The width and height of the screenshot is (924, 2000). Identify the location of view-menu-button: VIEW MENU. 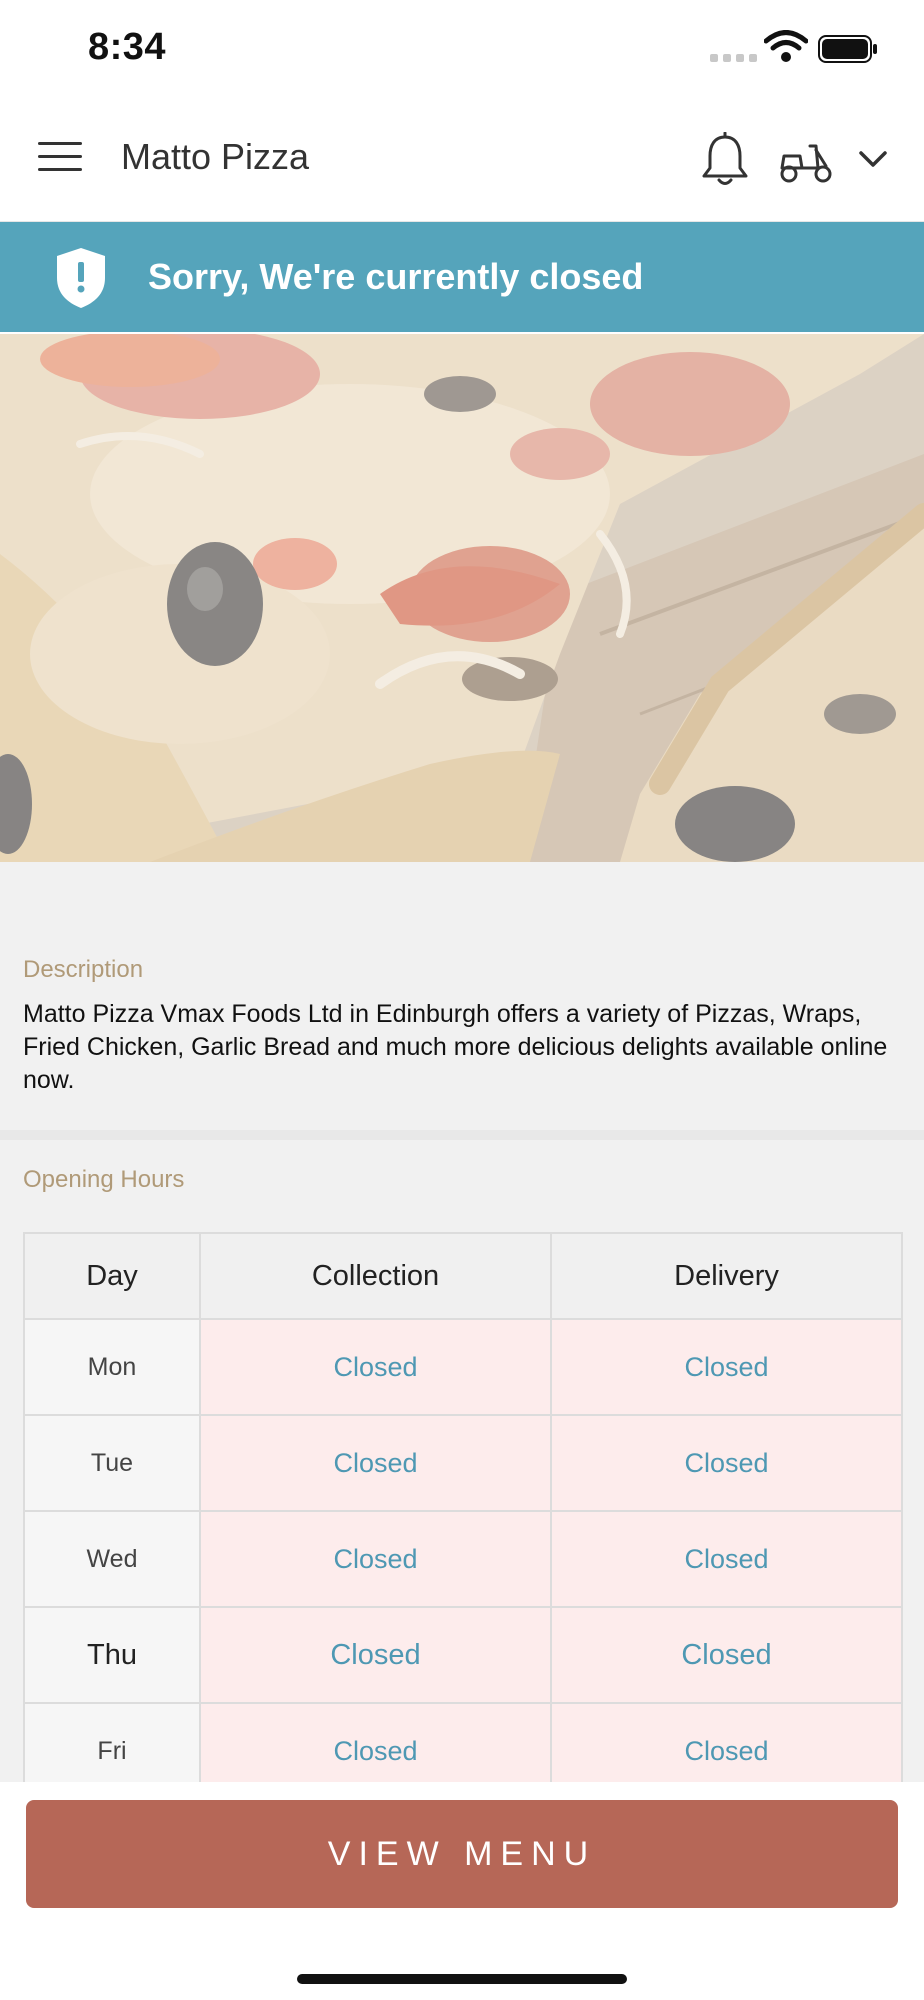
(462, 1854).